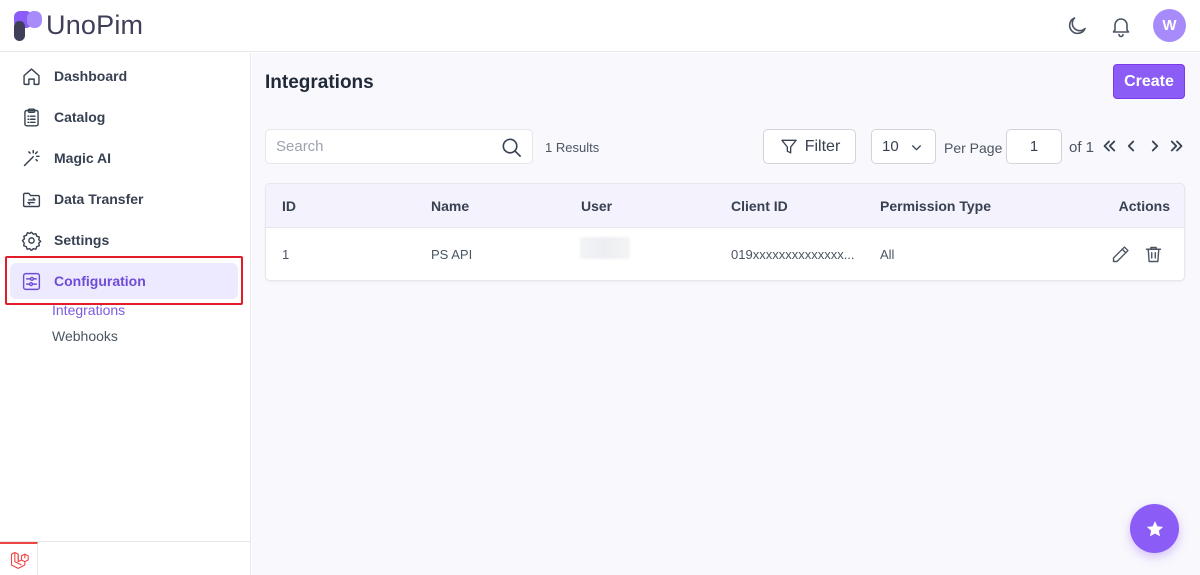  I want to click on sidebar-item-dashboard: Dashboard, so click(124, 76).